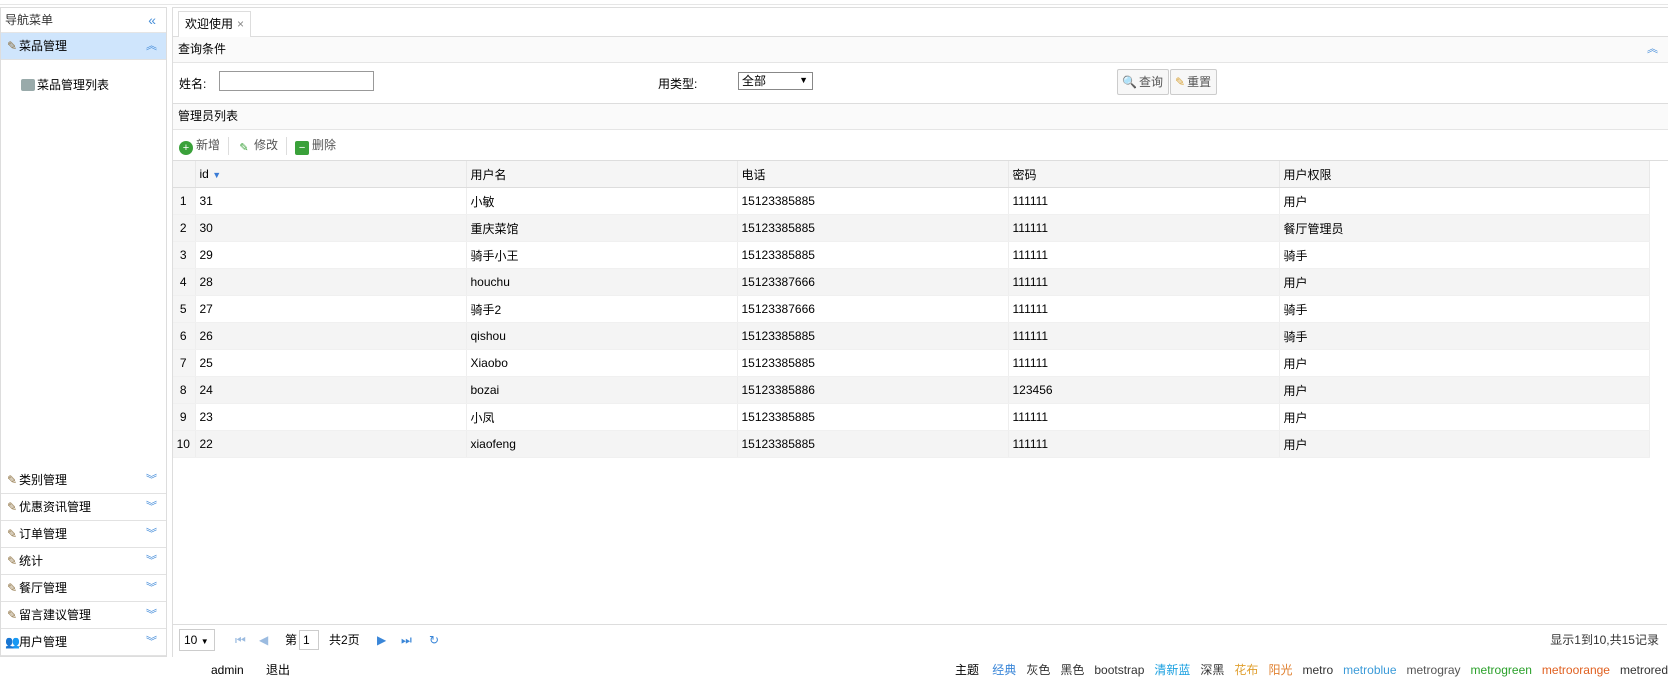  Describe the element at coordinates (73, 85) in the screenshot. I see `tree-item-label: 菜品管理列表` at that location.